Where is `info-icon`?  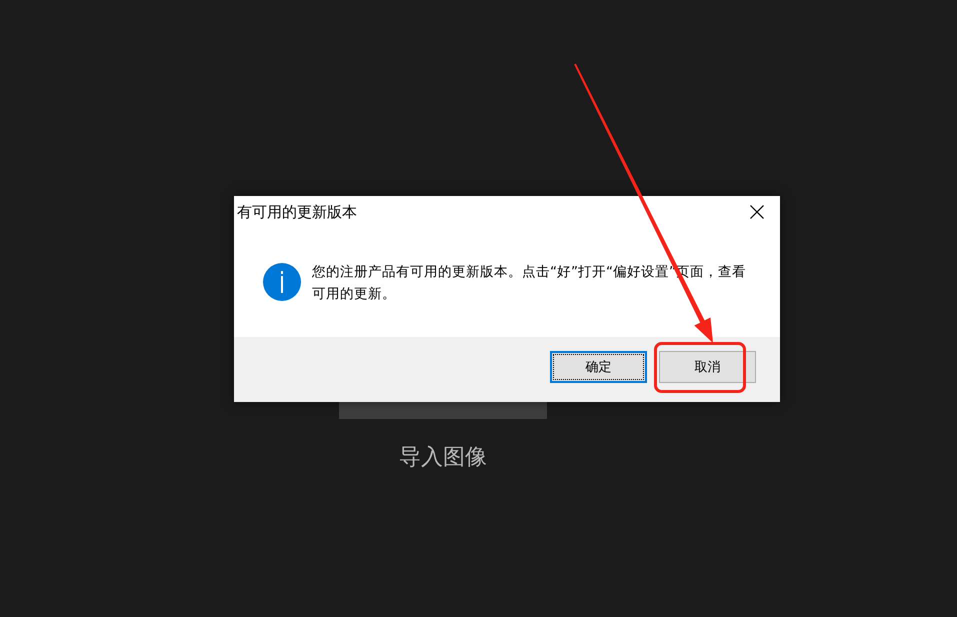 info-icon is located at coordinates (282, 282).